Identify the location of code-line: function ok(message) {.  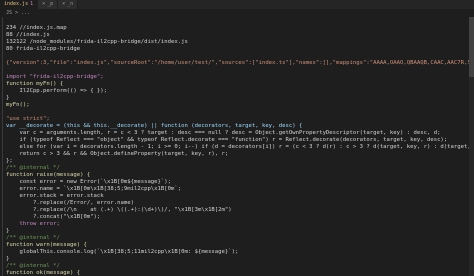
(237, 272).